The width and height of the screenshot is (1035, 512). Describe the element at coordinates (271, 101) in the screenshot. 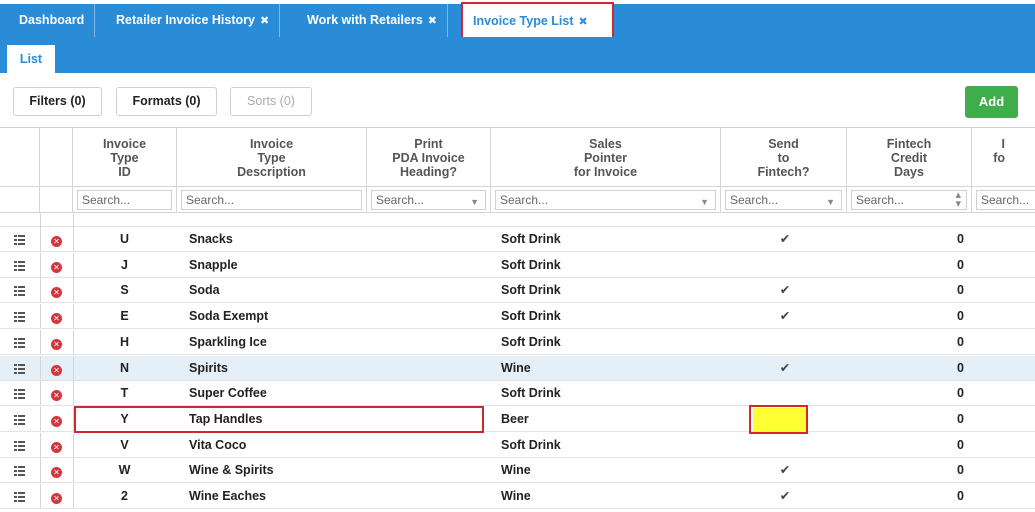

I see `sorts-button: Sorts (0)` at that location.